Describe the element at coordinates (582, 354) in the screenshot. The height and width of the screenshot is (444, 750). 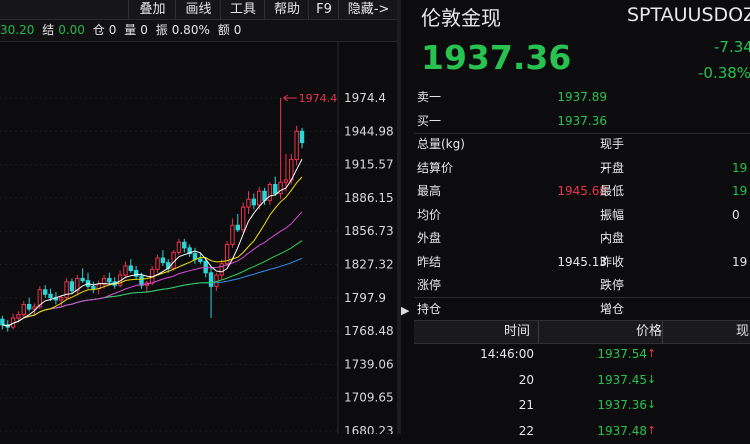
I see `trade-row: 14:46:00 1937.54 ↑` at that location.